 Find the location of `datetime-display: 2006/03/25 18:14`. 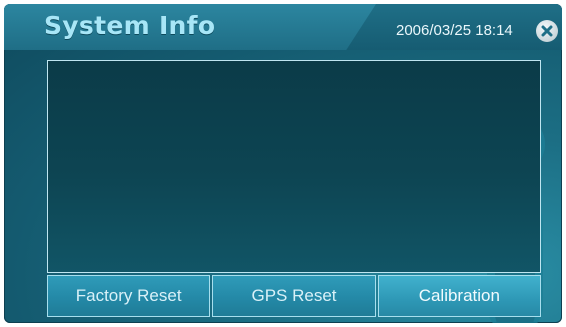

datetime-display: 2006/03/25 18:14 is located at coordinates (454, 30).